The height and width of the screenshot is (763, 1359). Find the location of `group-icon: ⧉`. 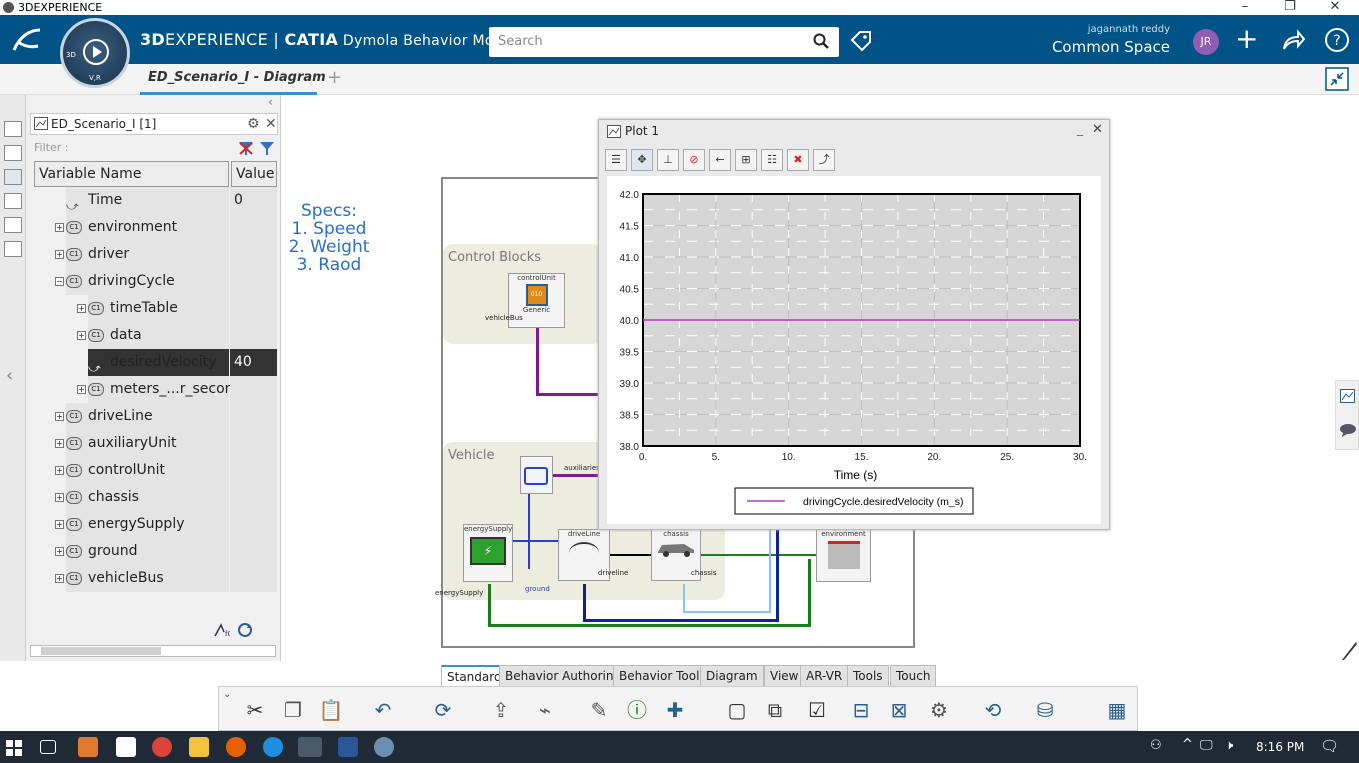

group-icon: ⧉ is located at coordinates (775, 710).